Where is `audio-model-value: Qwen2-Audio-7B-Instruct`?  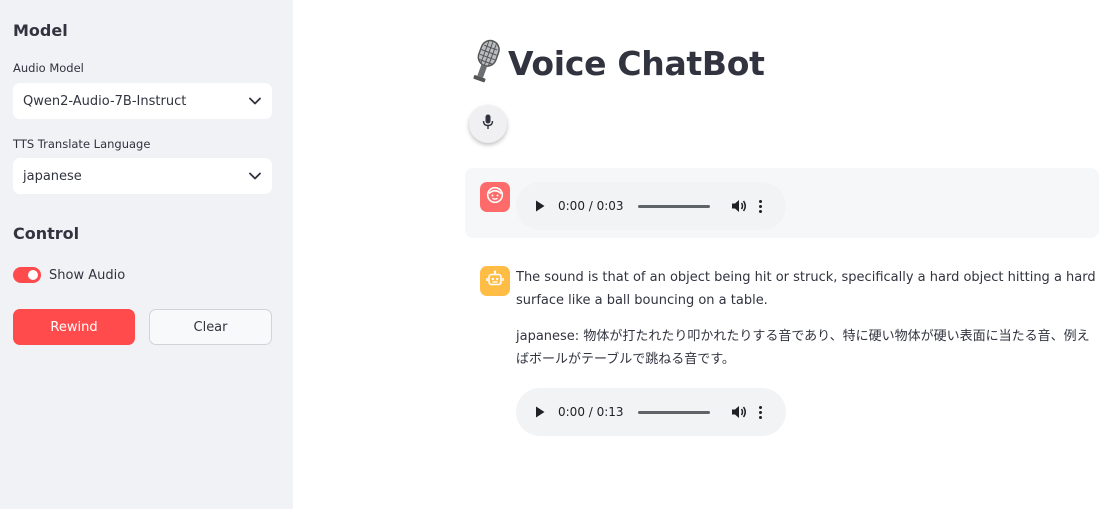
audio-model-value: Qwen2-Audio-7B-Instruct is located at coordinates (105, 101).